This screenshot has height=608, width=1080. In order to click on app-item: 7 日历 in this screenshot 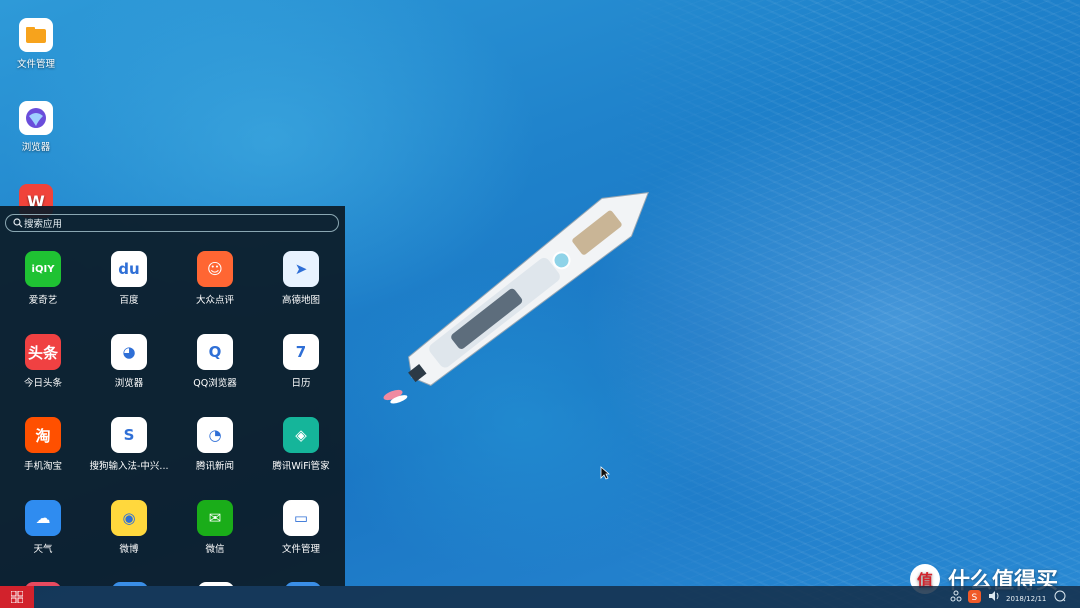, I will do `click(301, 361)`.